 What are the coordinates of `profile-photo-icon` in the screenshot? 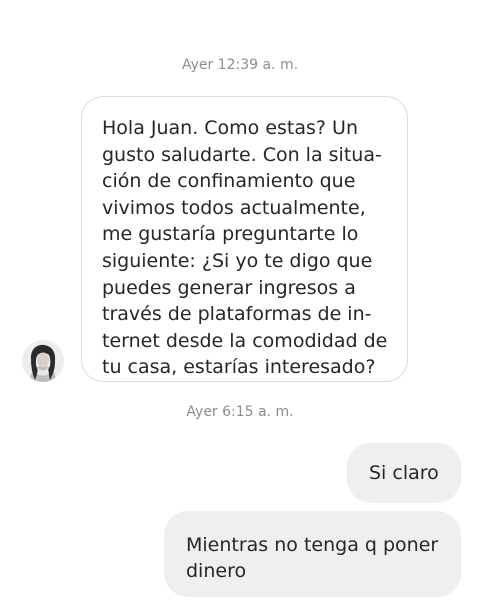 It's located at (43, 361).